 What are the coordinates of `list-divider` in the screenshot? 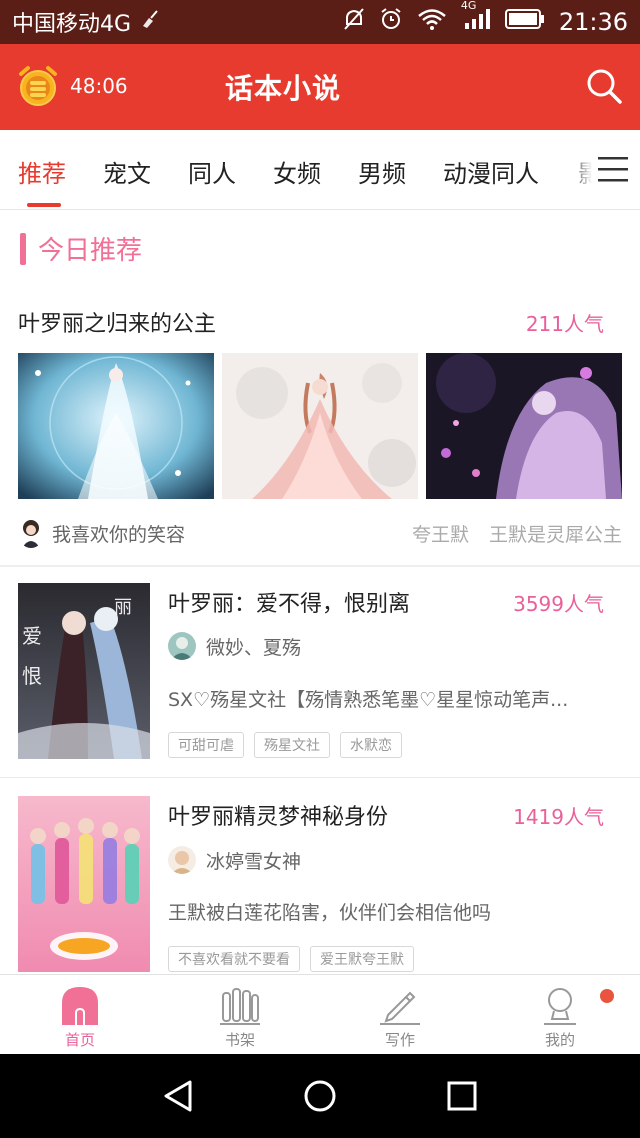 It's located at (320, 777).